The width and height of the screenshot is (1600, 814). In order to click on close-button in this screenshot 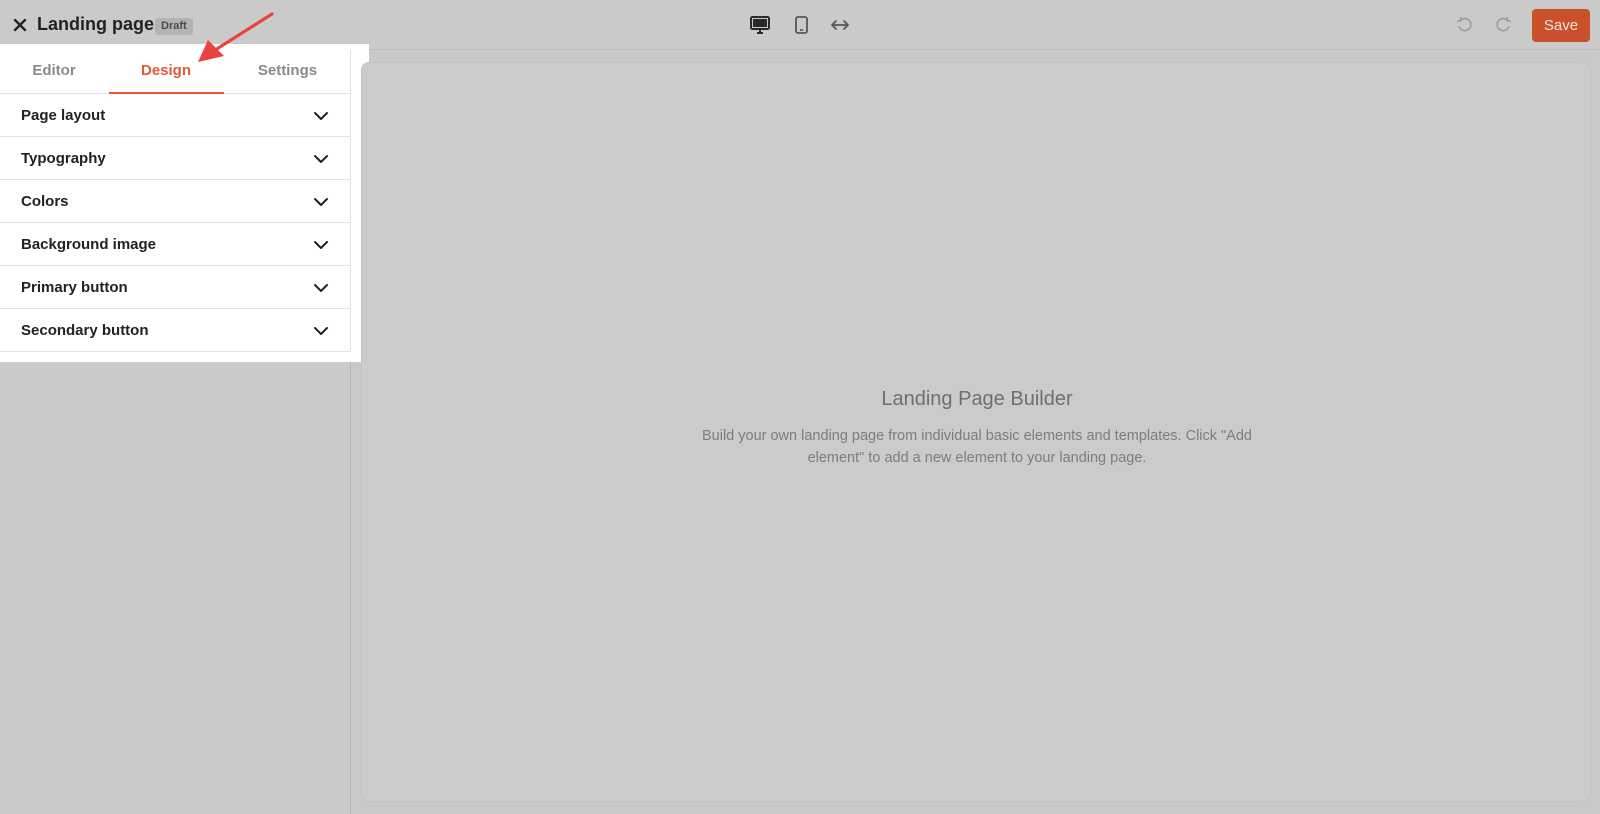, I will do `click(20, 25)`.